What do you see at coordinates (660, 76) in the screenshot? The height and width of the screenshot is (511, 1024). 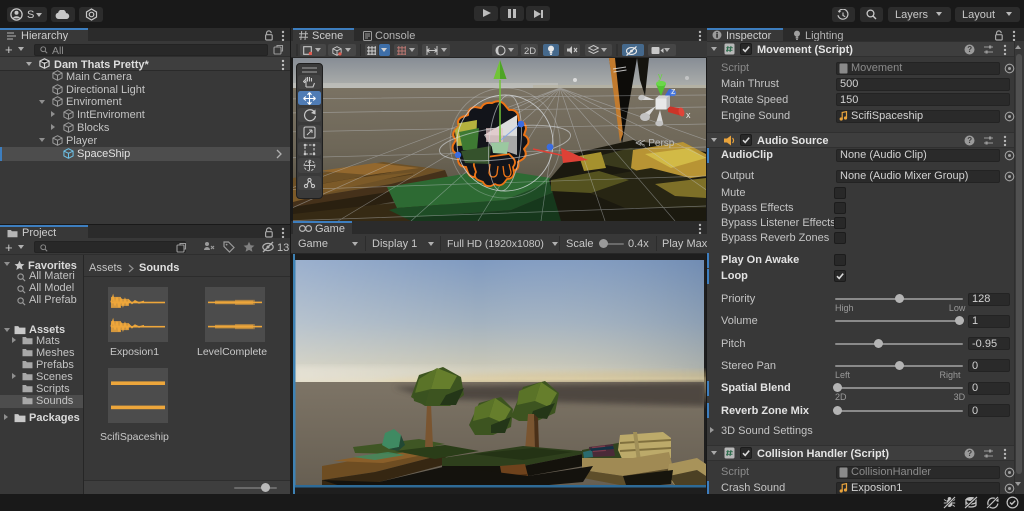 I see `svg-text: y` at bounding box center [660, 76].